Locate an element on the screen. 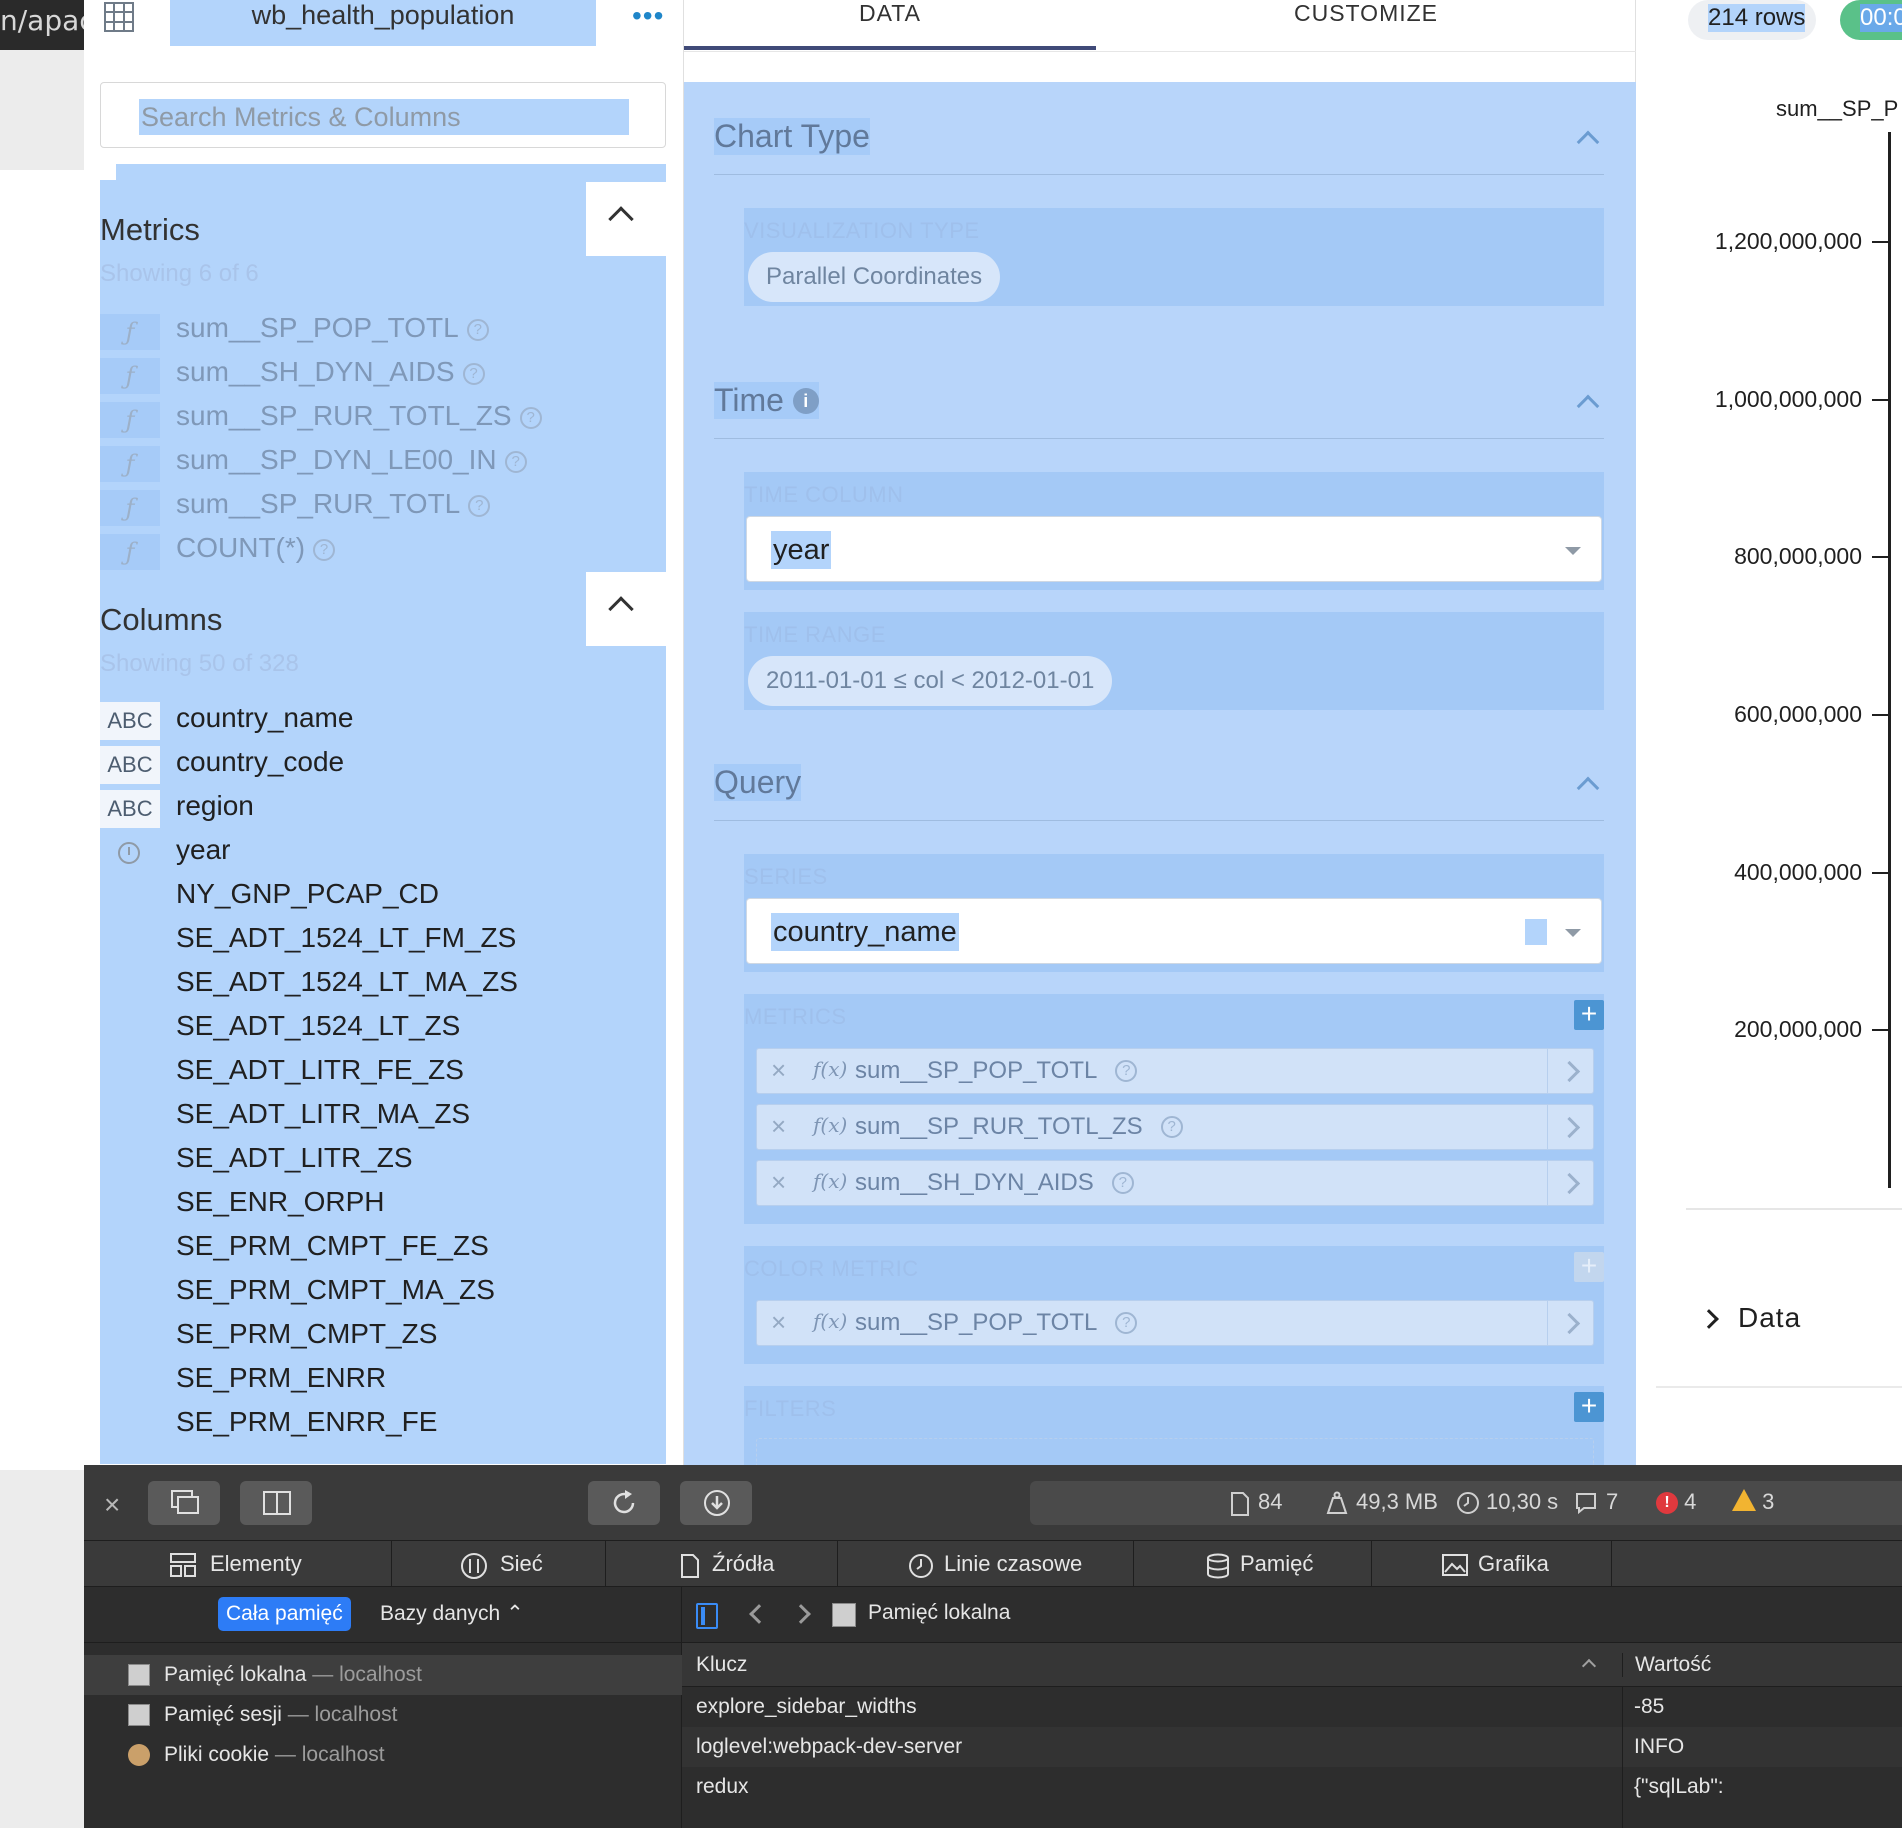 The image size is (1902, 1828). table-row: redux {"sqlLab": is located at coordinates (1292, 1787).